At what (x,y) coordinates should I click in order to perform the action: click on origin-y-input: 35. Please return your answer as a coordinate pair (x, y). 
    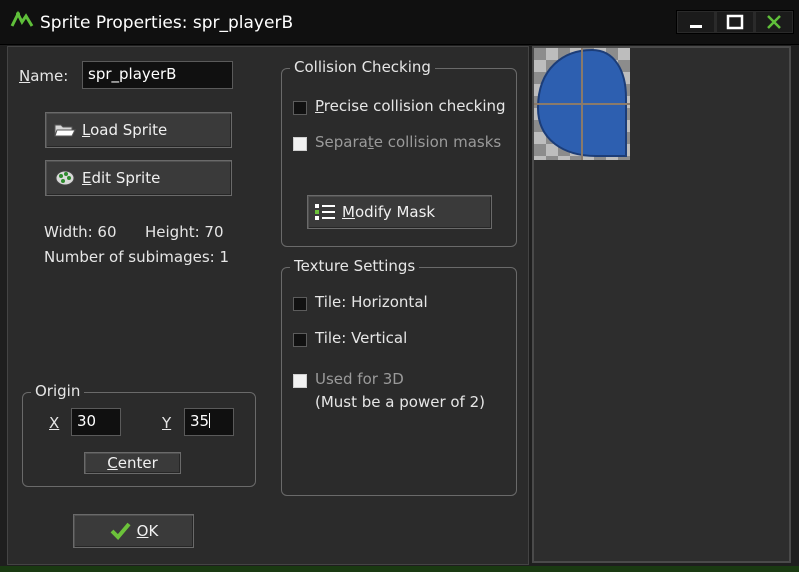
    Looking at the image, I should click on (209, 422).